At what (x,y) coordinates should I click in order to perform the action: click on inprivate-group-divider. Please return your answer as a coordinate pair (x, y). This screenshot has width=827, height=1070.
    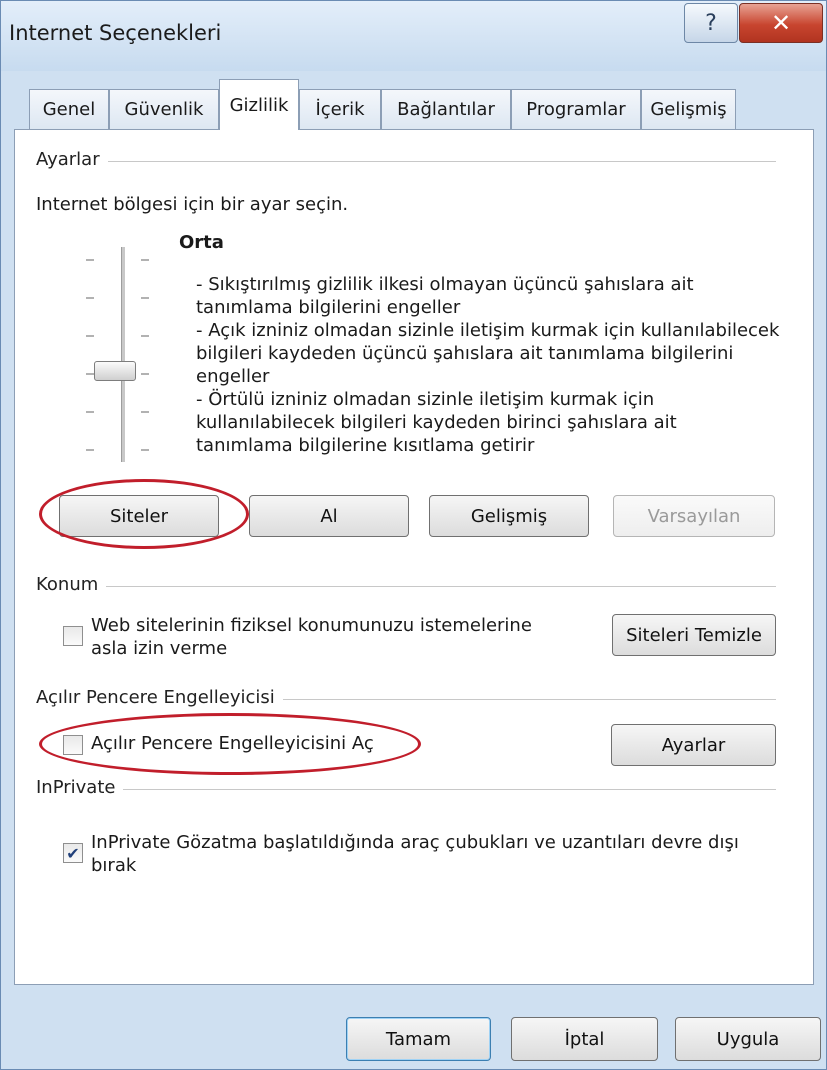
    Looking at the image, I should click on (406, 789).